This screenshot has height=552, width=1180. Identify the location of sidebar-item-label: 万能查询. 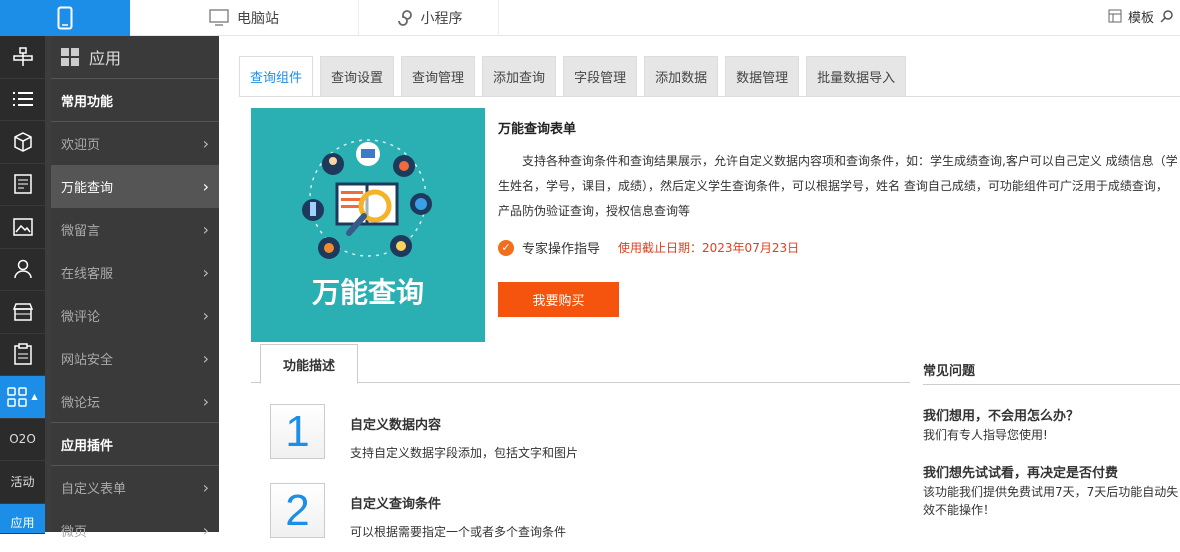
(87, 188).